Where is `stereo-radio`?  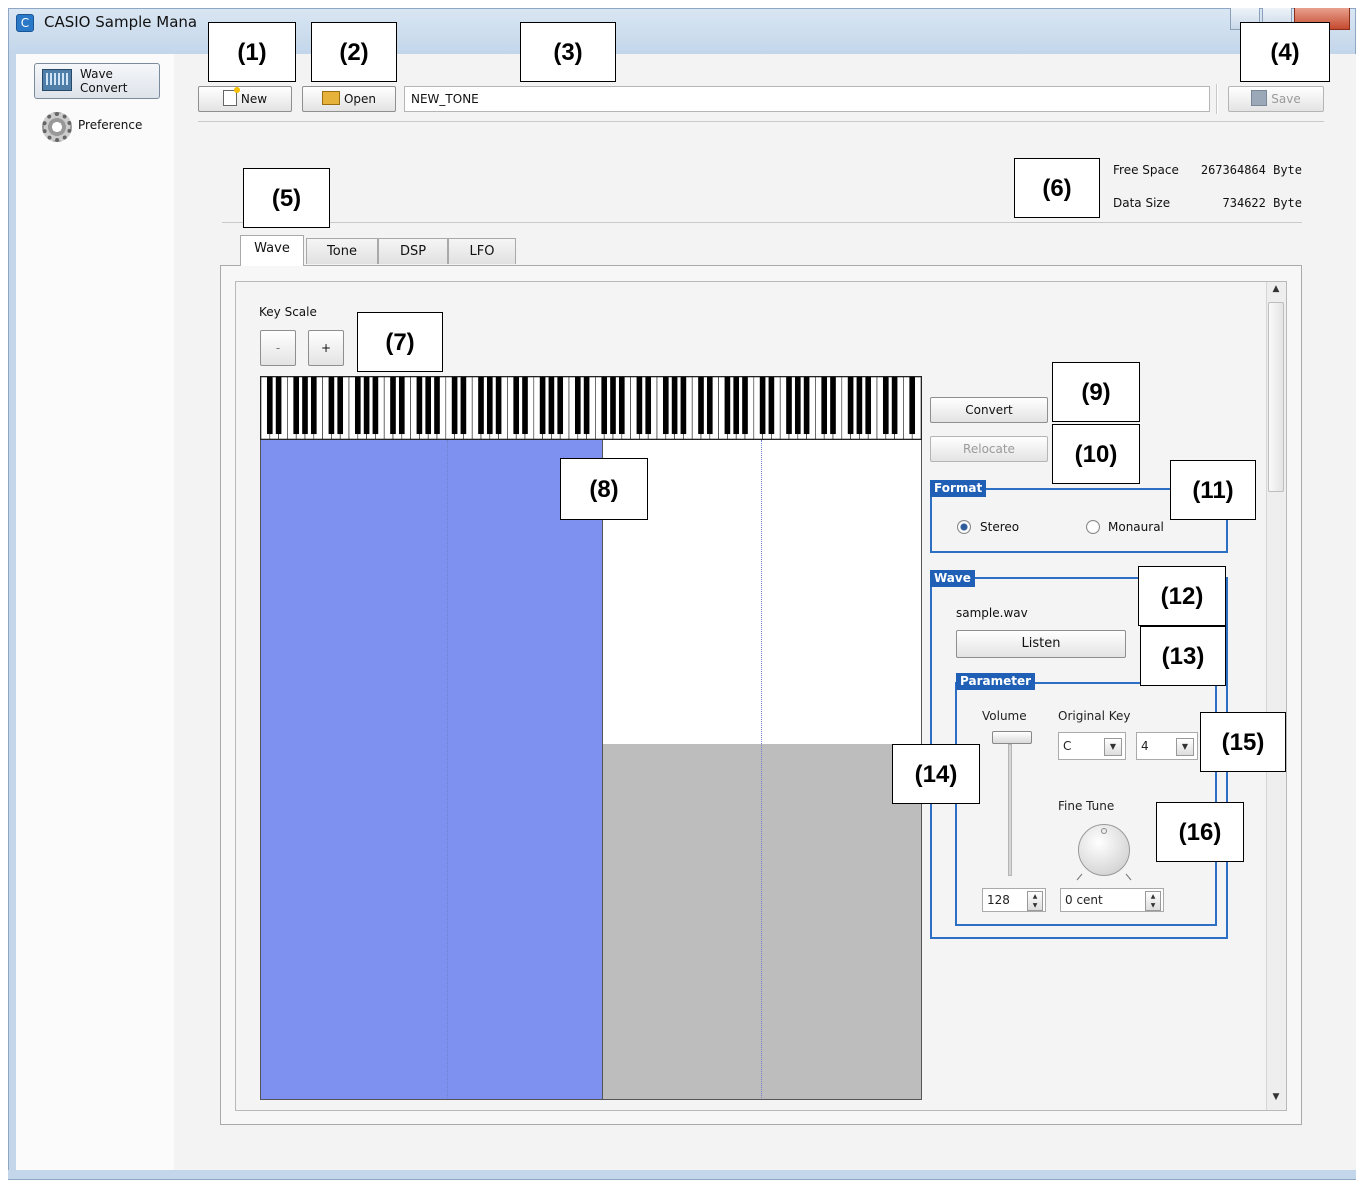
stereo-radio is located at coordinates (964, 527).